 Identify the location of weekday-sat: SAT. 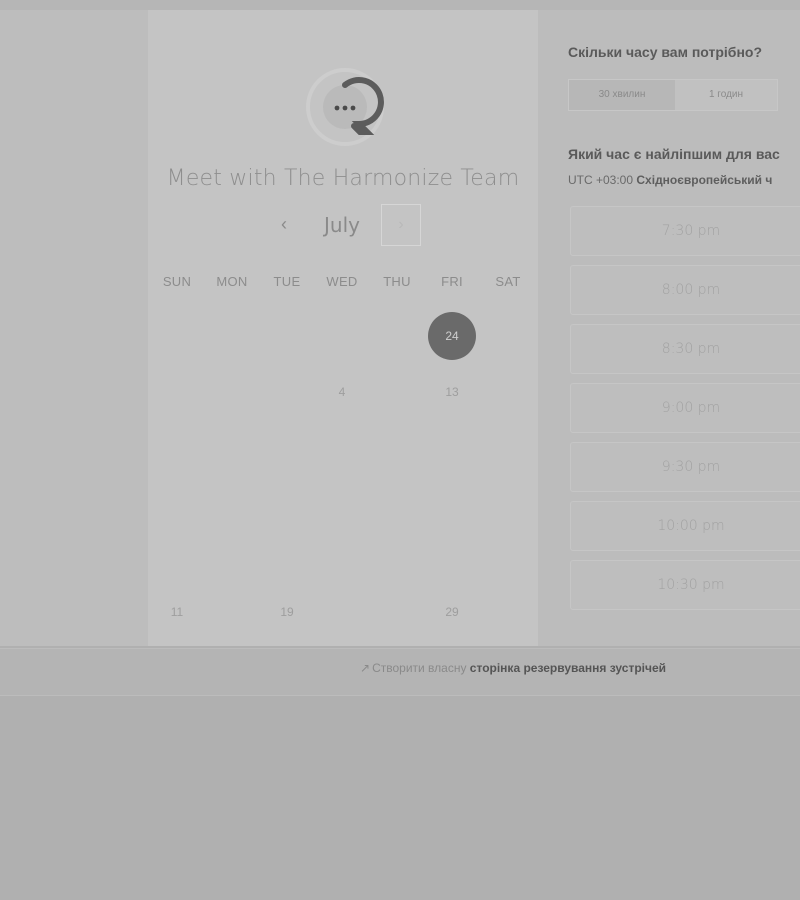
(508, 281).